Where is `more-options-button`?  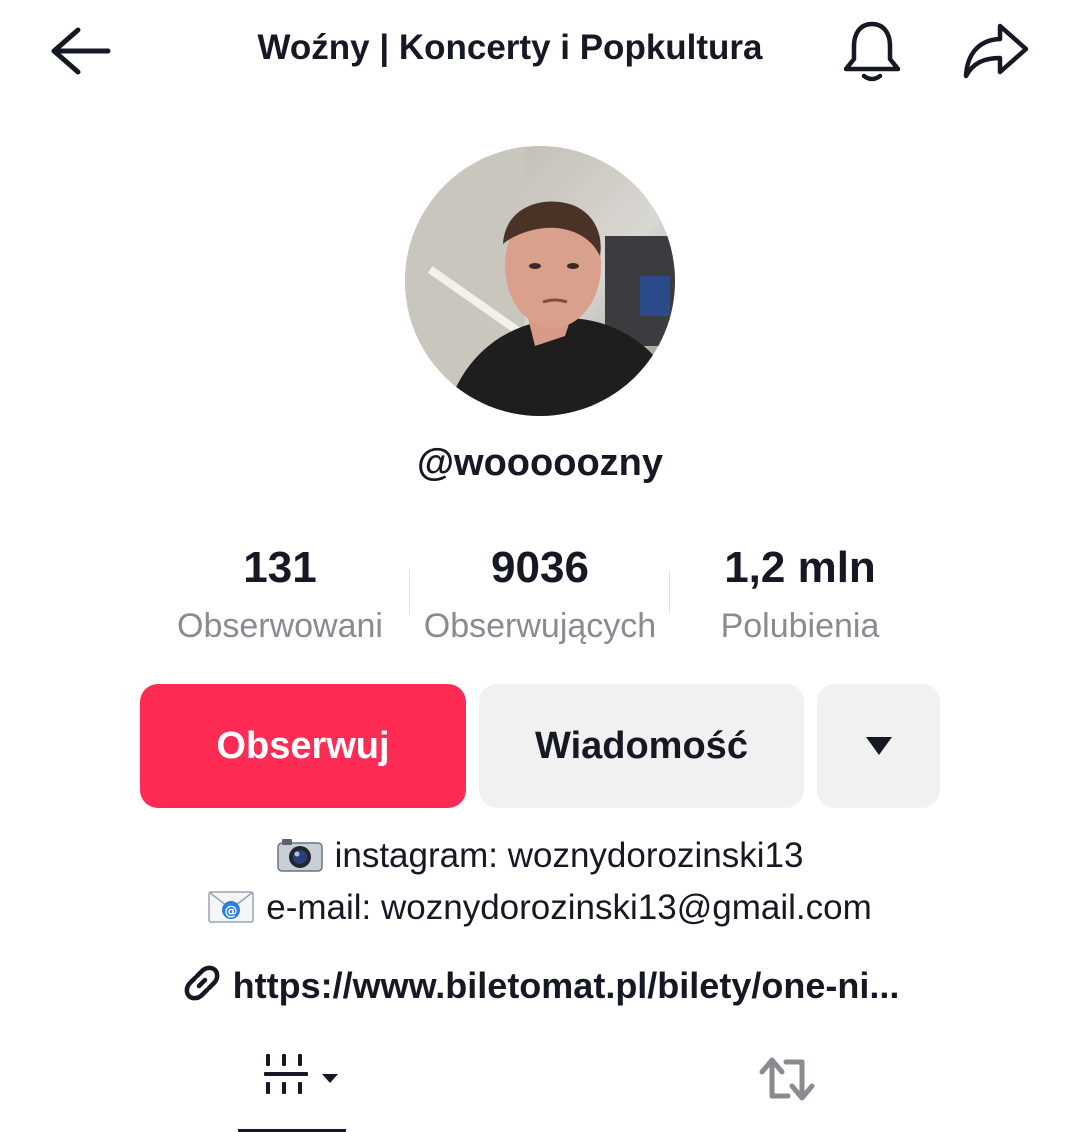
more-options-button is located at coordinates (878, 746).